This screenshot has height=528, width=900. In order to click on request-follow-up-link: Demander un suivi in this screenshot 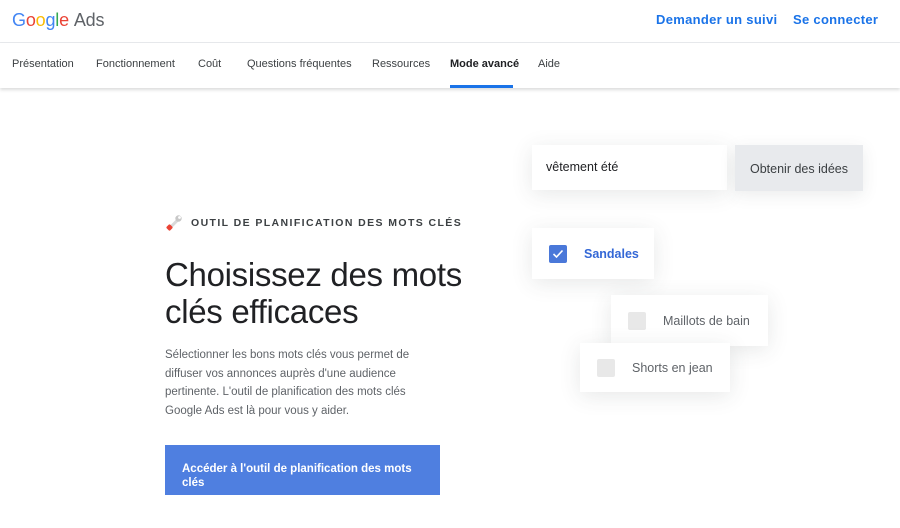, I will do `click(716, 19)`.